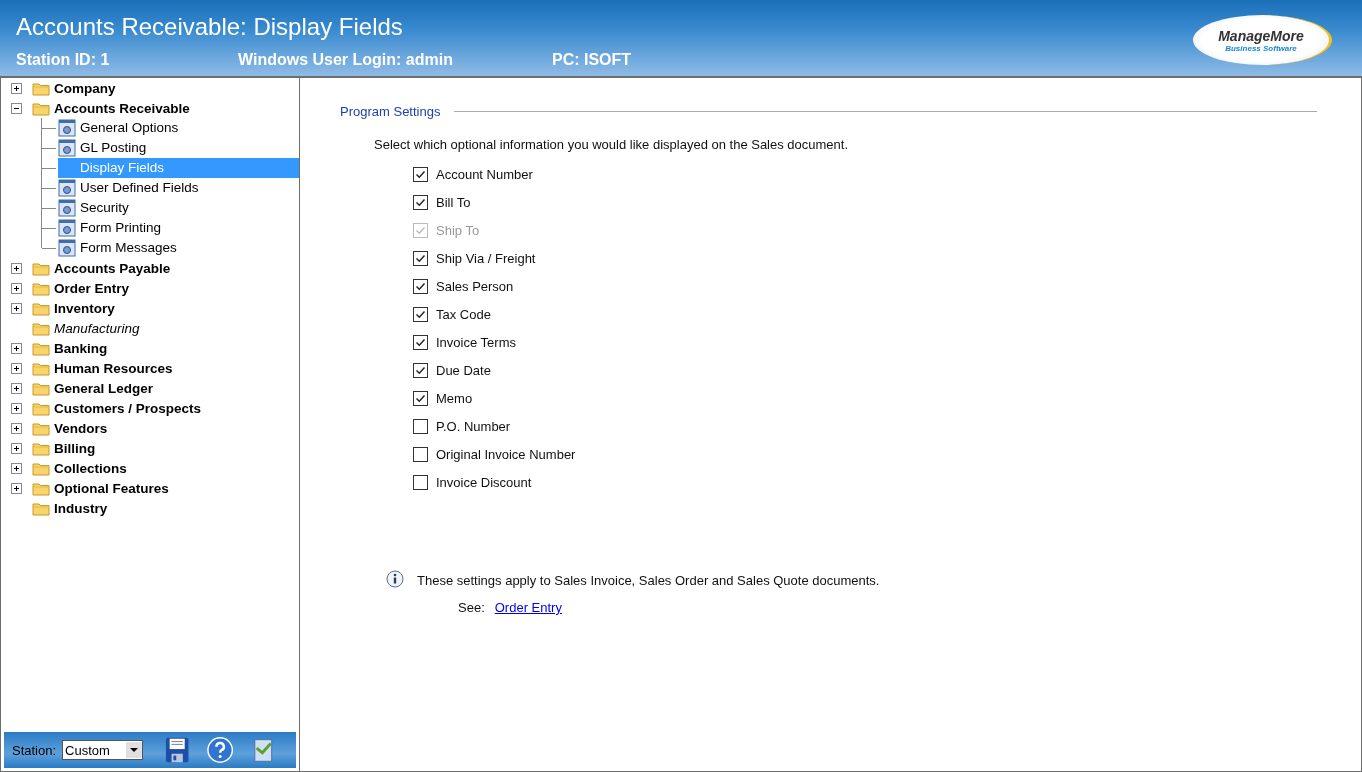 This screenshot has width=1362, height=772. I want to click on tree-item: General Options, so click(178, 128).